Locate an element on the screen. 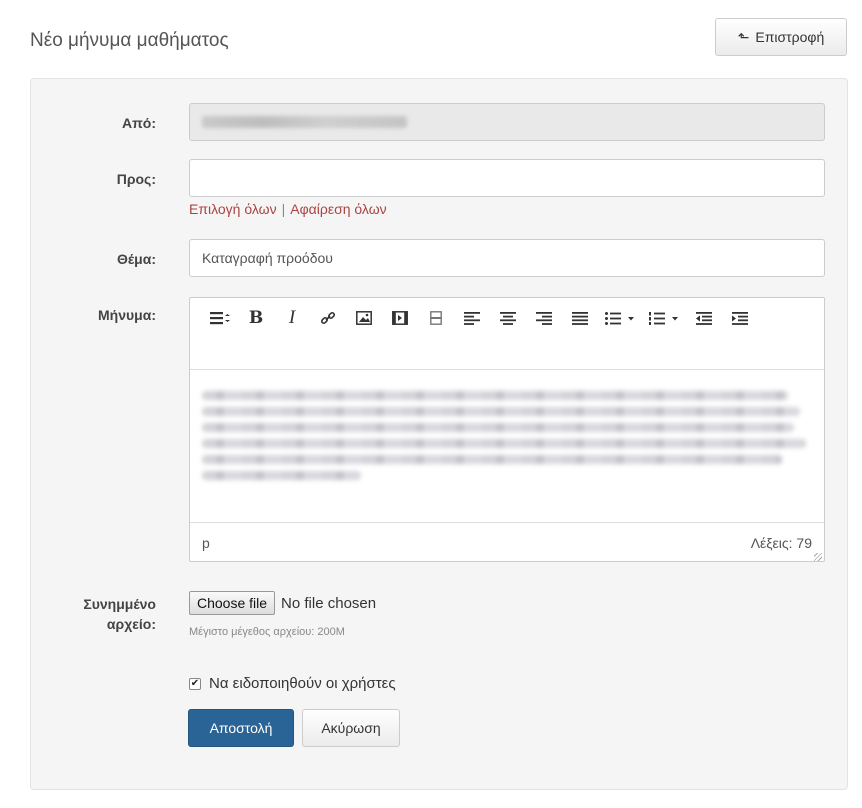 Image resolution: width=862 pixels, height=808 pixels. media-icon is located at coordinates (400, 318).